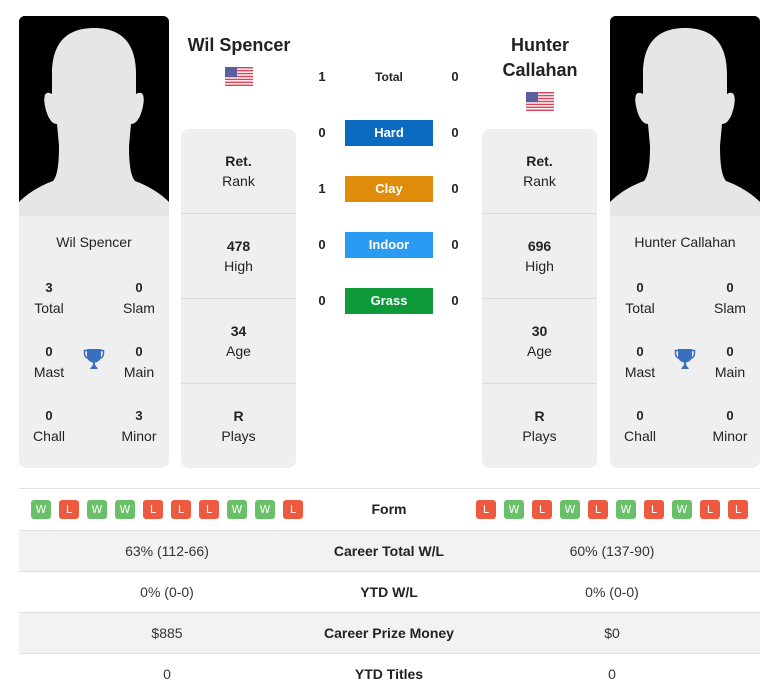 Image resolution: width=779 pixels, height=699 pixels. I want to click on surface-clay-badge: Clay, so click(389, 189).